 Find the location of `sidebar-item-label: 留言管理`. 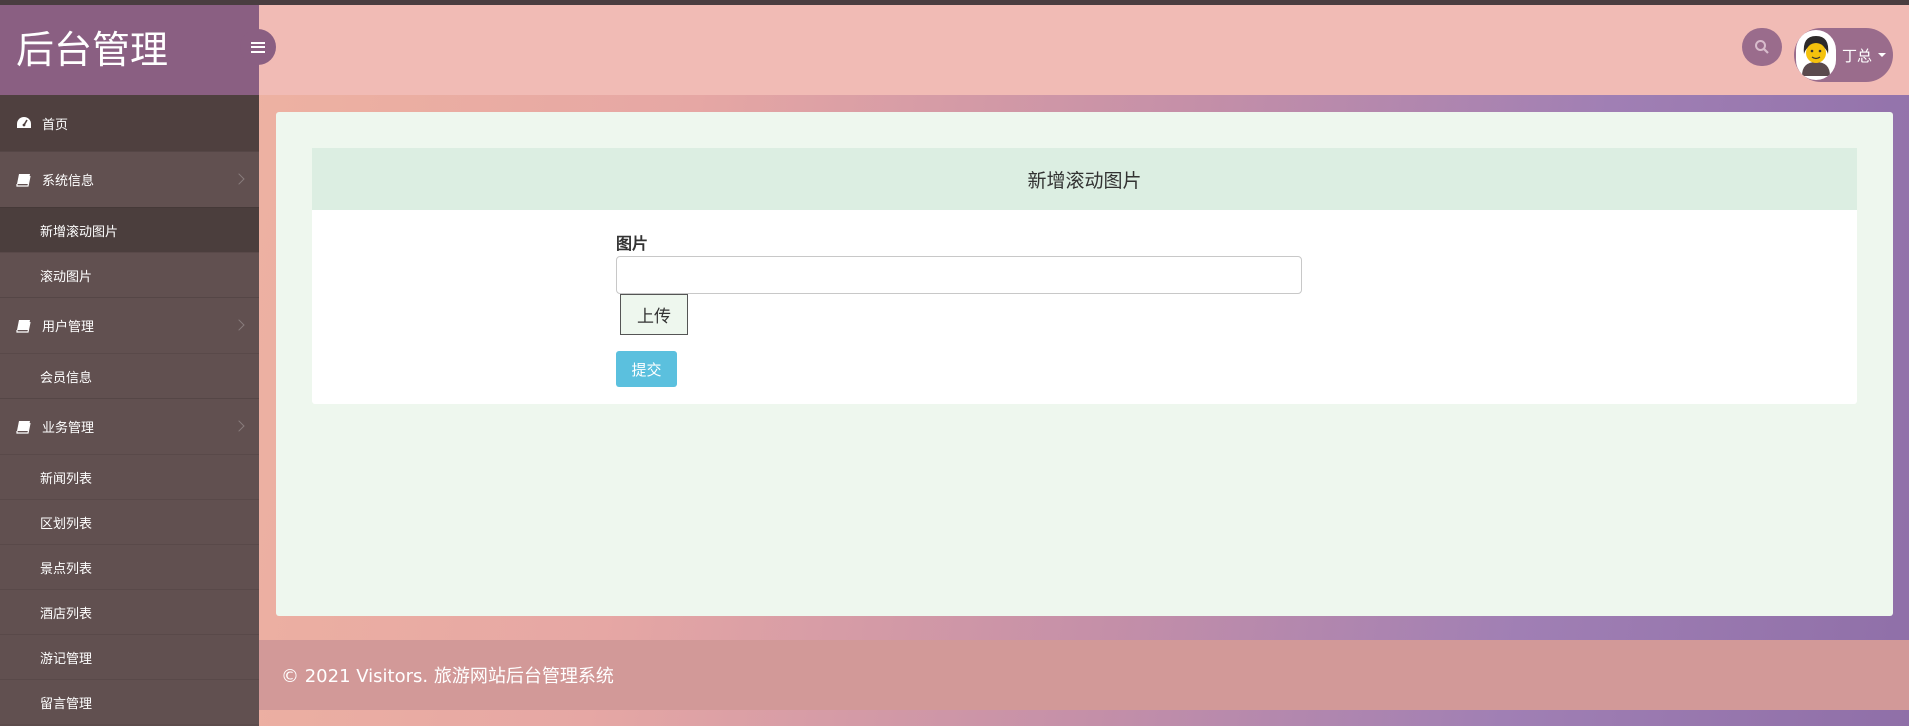

sidebar-item-label: 留言管理 is located at coordinates (66, 704).